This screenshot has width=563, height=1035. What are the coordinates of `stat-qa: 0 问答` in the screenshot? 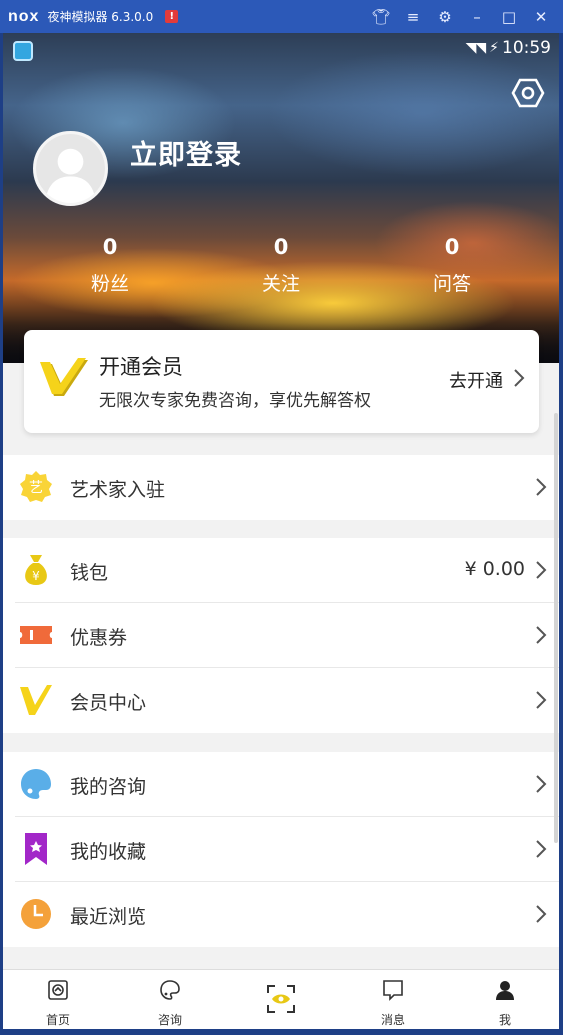 It's located at (452, 265).